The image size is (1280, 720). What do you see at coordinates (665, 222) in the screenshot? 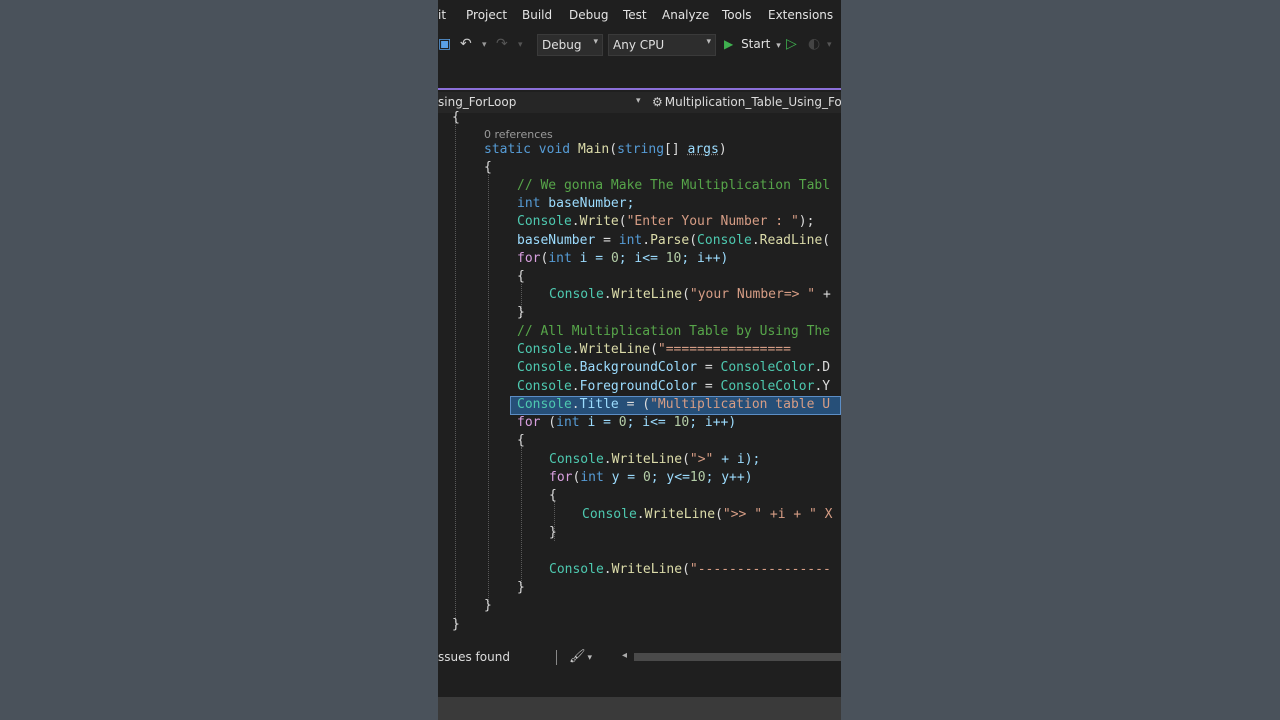
I see `code-line: Console.Write("Enter Your Number : ");` at bounding box center [665, 222].